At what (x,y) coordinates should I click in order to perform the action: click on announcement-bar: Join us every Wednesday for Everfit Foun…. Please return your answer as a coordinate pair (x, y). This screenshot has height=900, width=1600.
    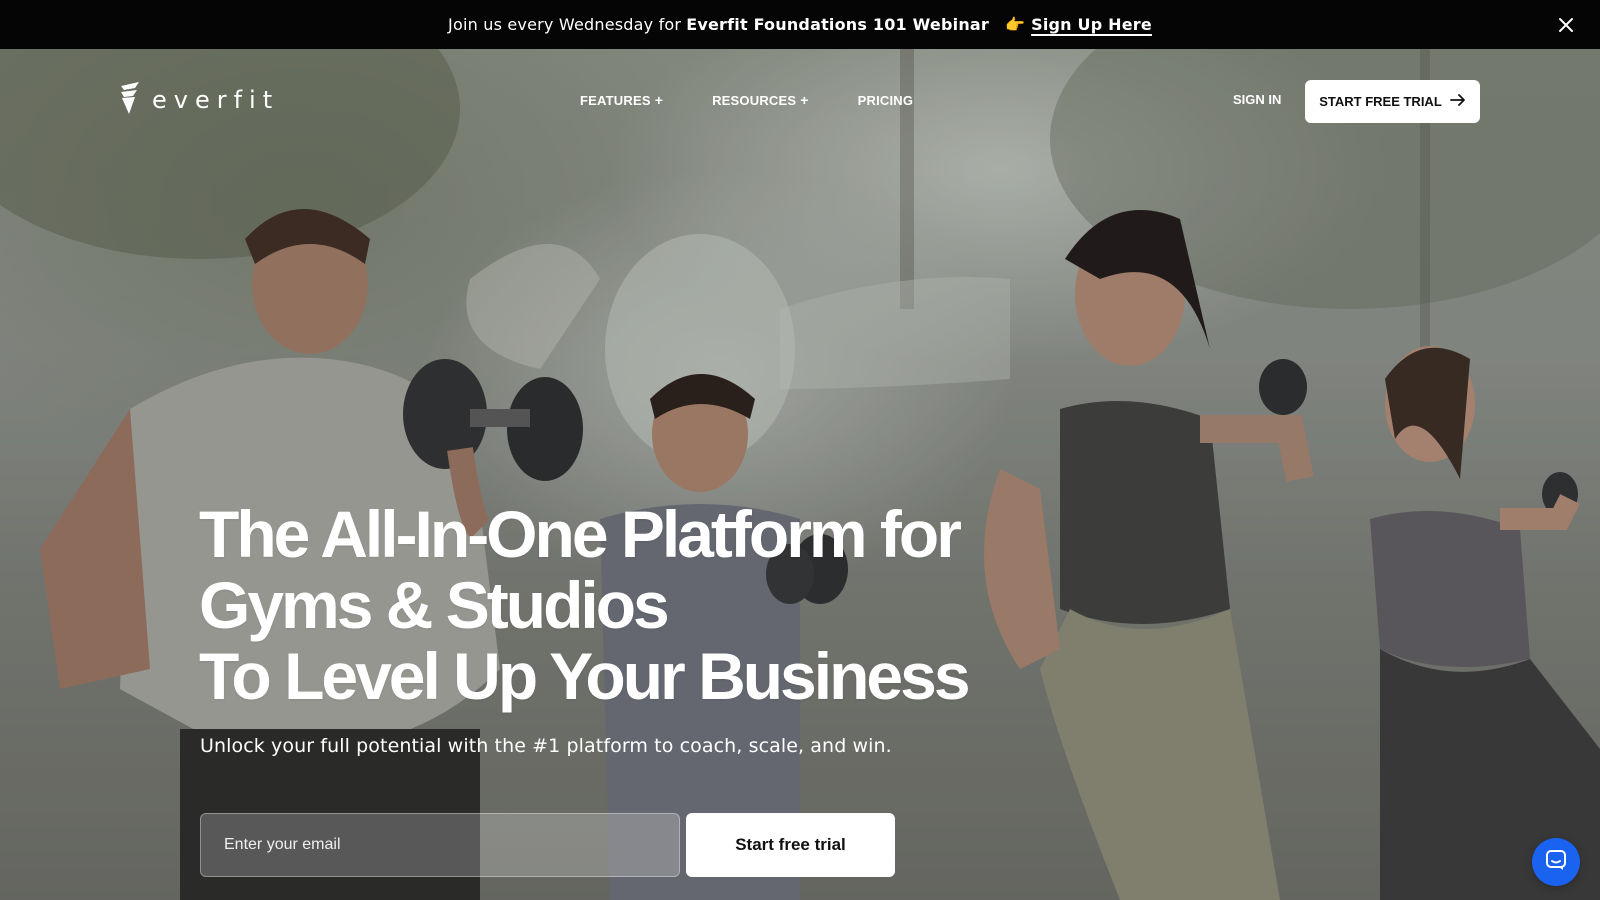
    Looking at the image, I should click on (800, 24).